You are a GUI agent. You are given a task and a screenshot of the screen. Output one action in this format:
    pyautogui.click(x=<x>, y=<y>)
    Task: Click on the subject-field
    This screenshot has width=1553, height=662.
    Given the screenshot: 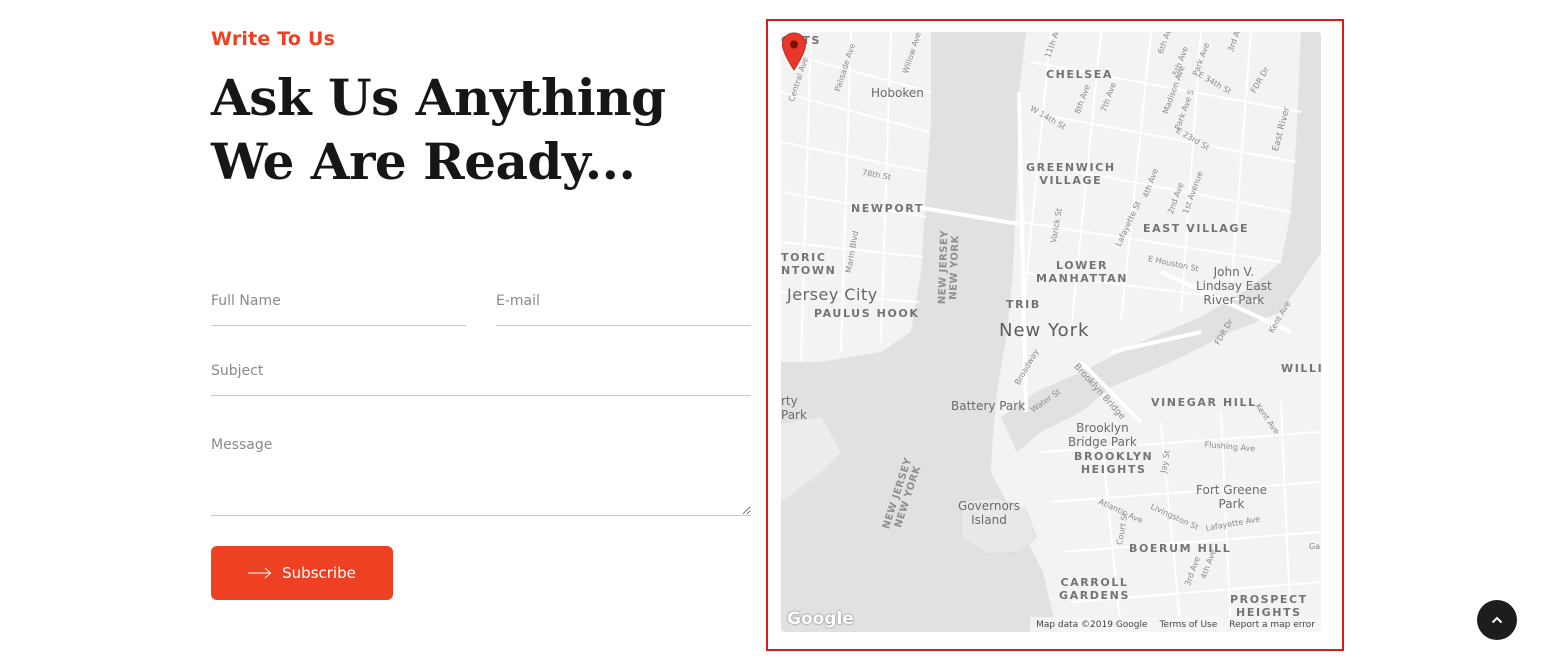 What is the action you would take?
    pyautogui.click(x=481, y=375)
    